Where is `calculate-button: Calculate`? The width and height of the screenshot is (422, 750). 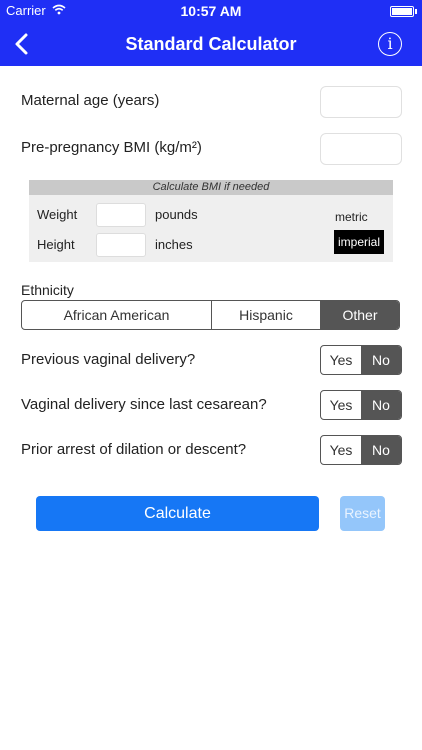 calculate-button: Calculate is located at coordinates (177, 513).